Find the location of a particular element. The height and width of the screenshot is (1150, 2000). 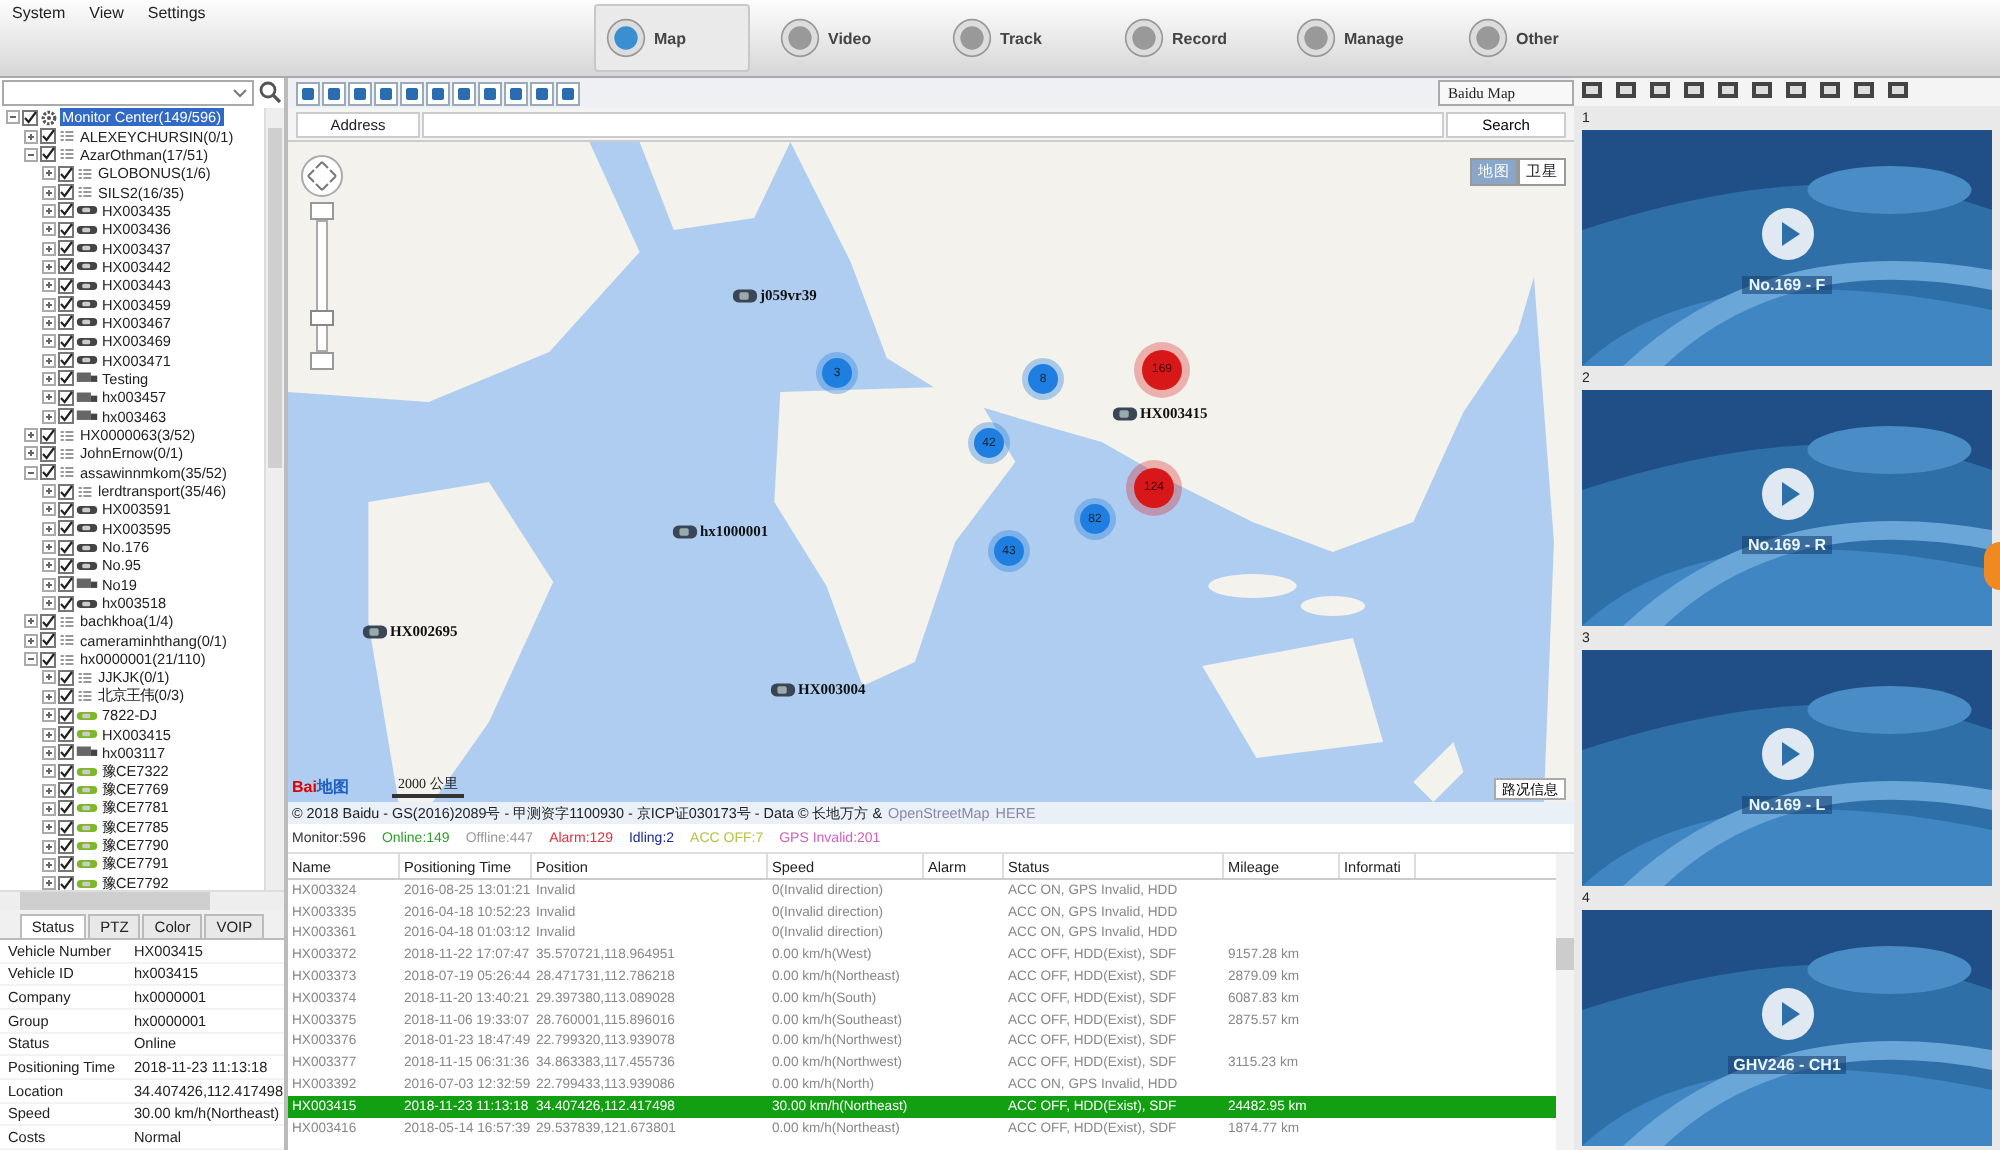

nav-tab: Map is located at coordinates (672, 38).